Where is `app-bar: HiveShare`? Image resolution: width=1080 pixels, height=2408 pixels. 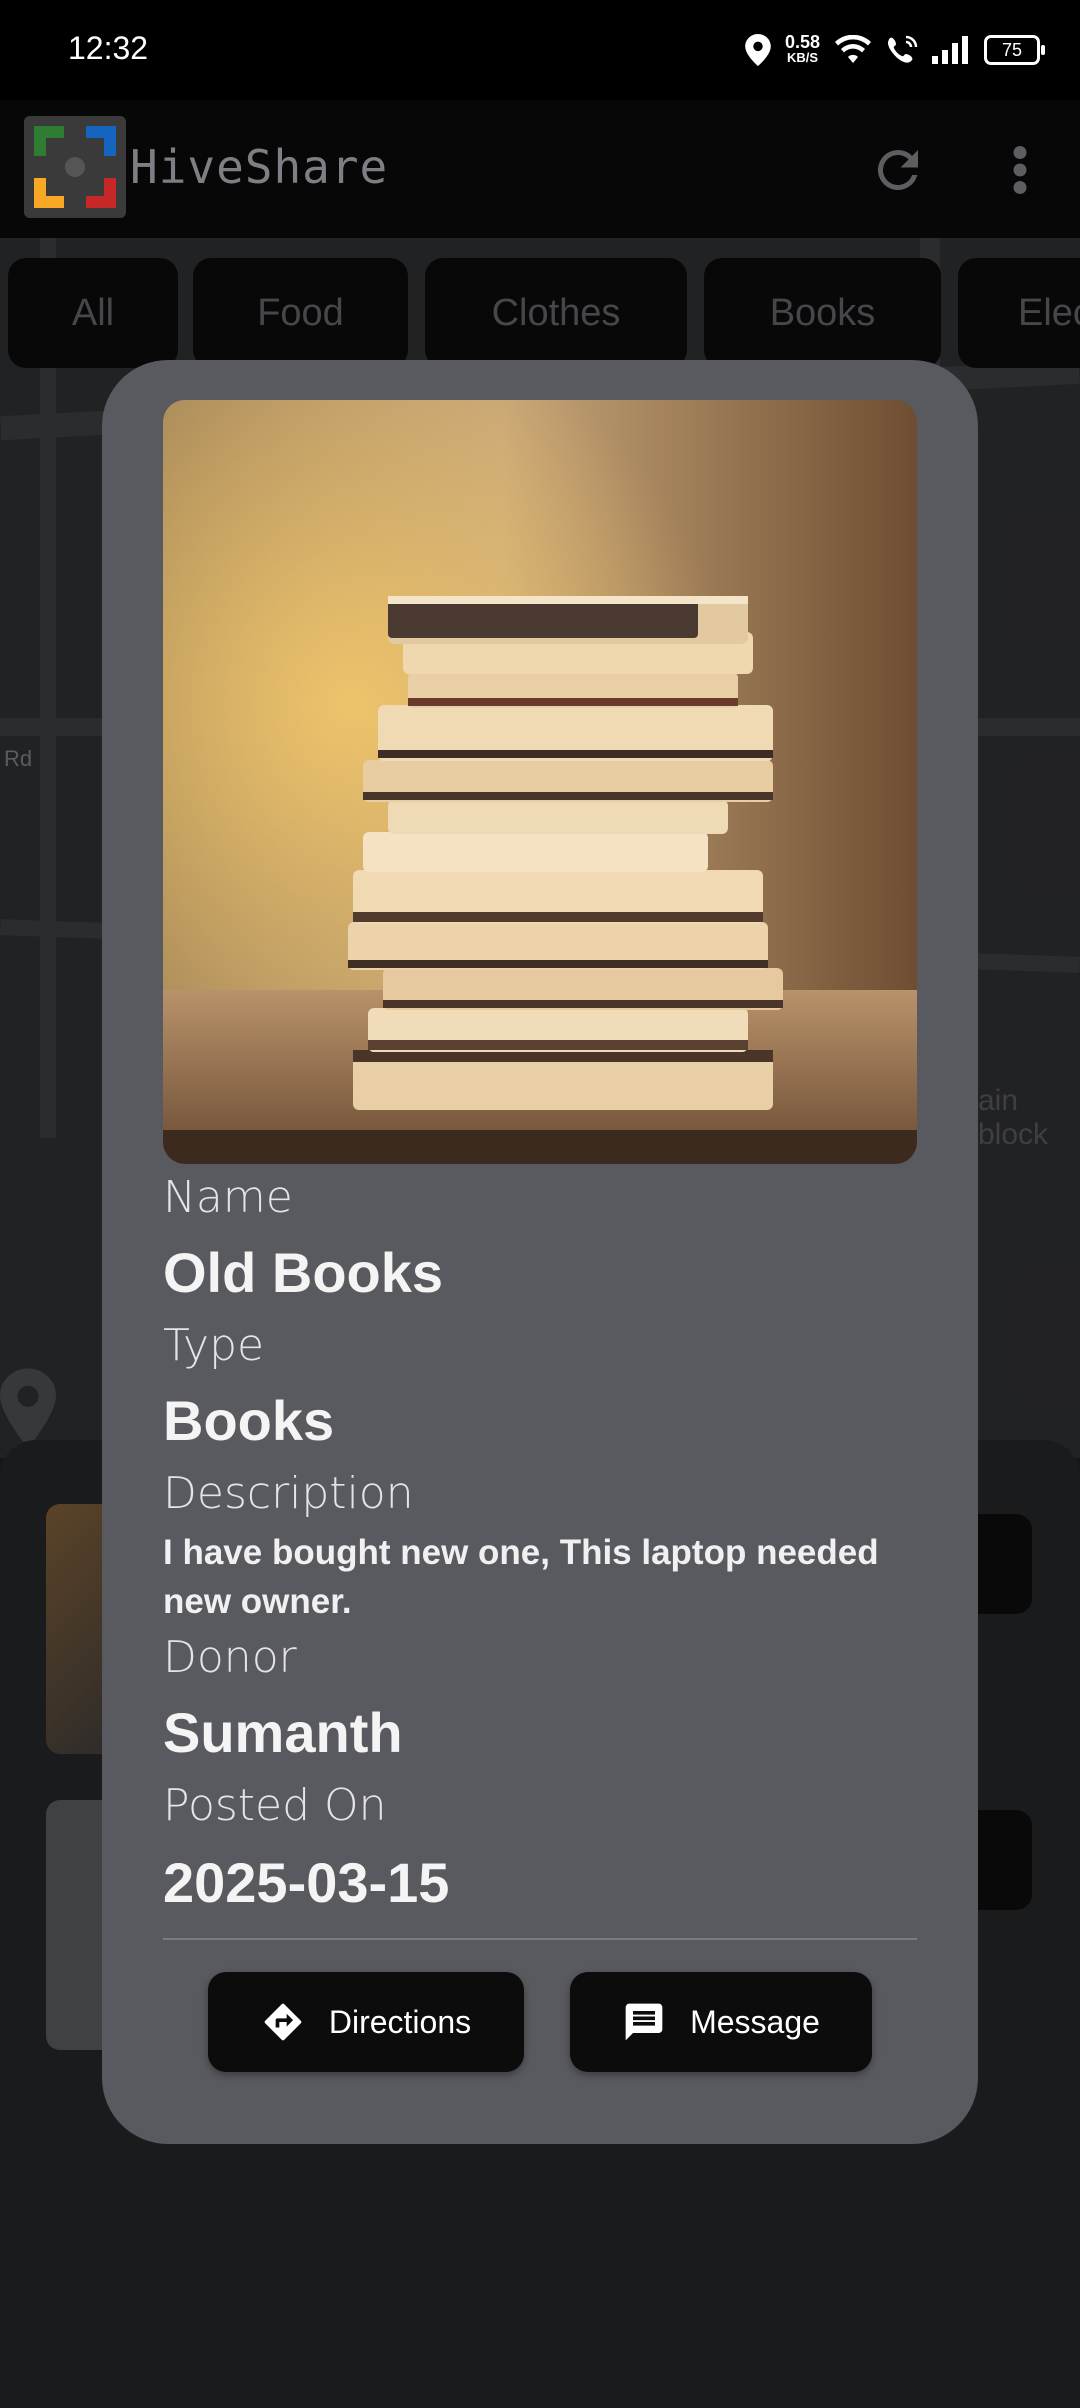 app-bar: HiveShare is located at coordinates (540, 169).